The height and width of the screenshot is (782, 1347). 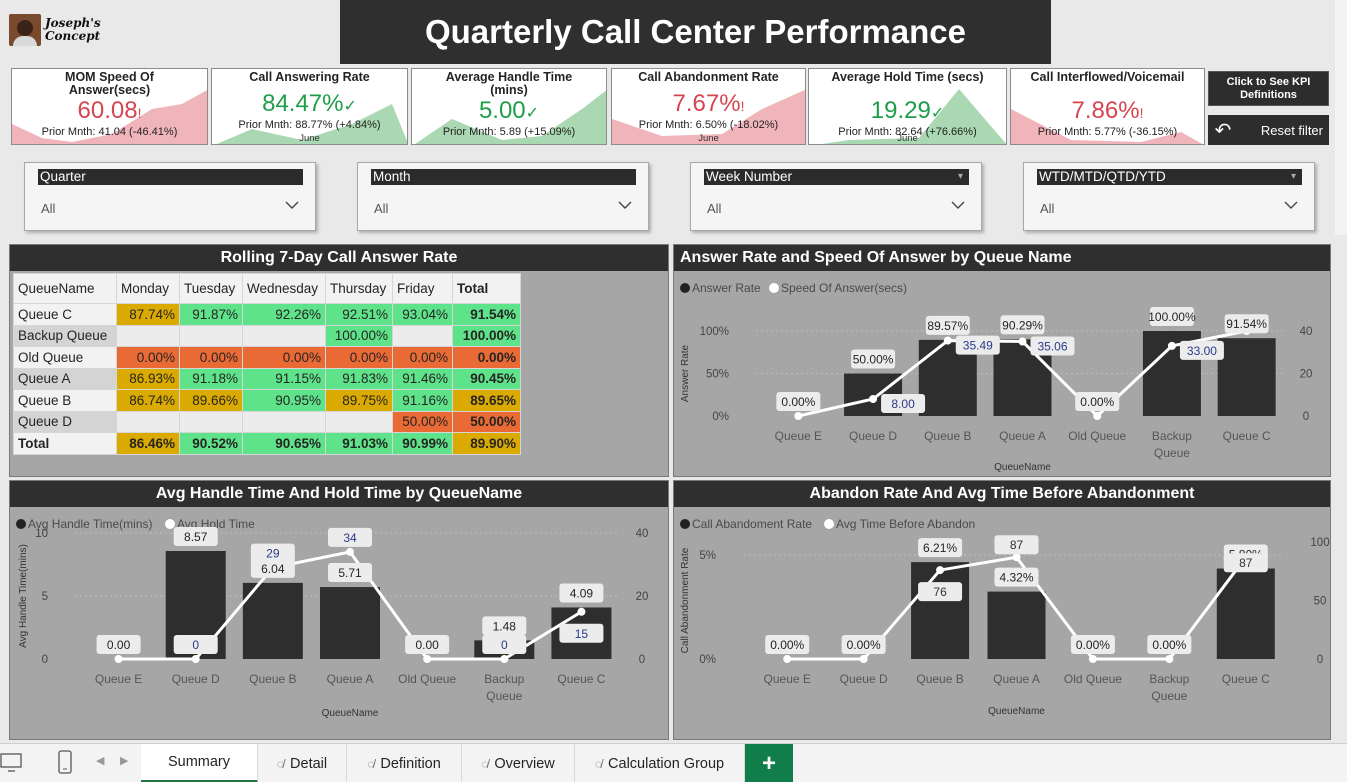 What do you see at coordinates (769, 763) in the screenshot?
I see `add-page-button: +` at bounding box center [769, 763].